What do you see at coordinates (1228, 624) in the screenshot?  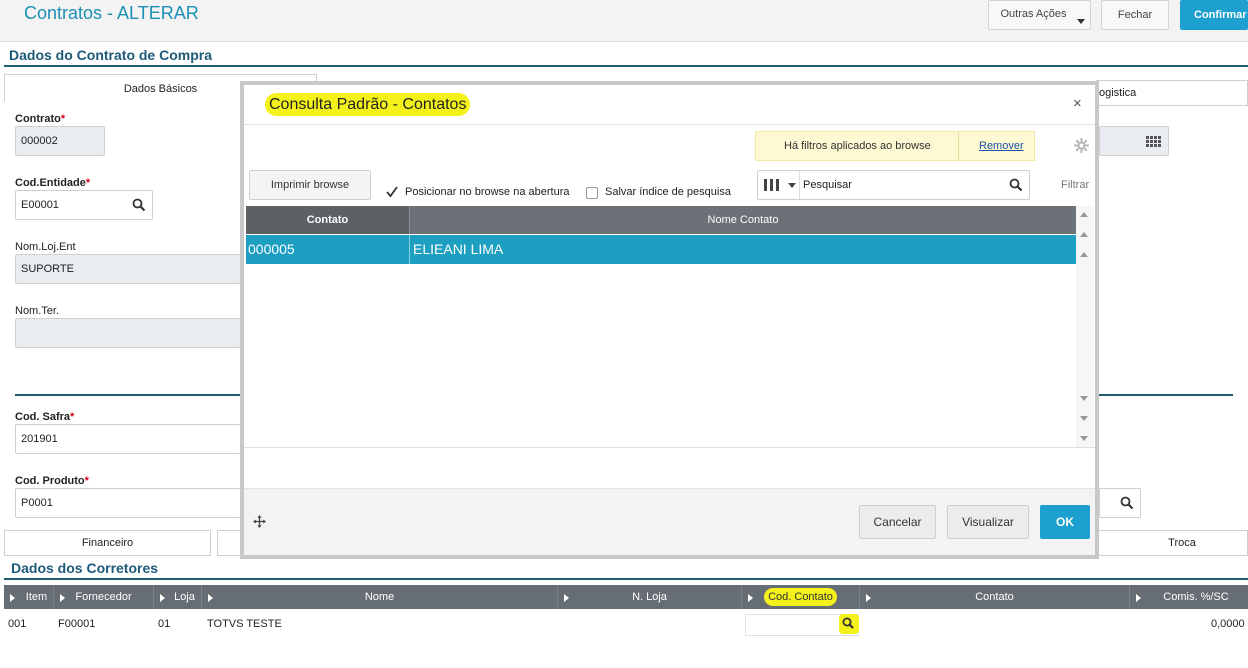 I see `cell-comis: 0,0000` at bounding box center [1228, 624].